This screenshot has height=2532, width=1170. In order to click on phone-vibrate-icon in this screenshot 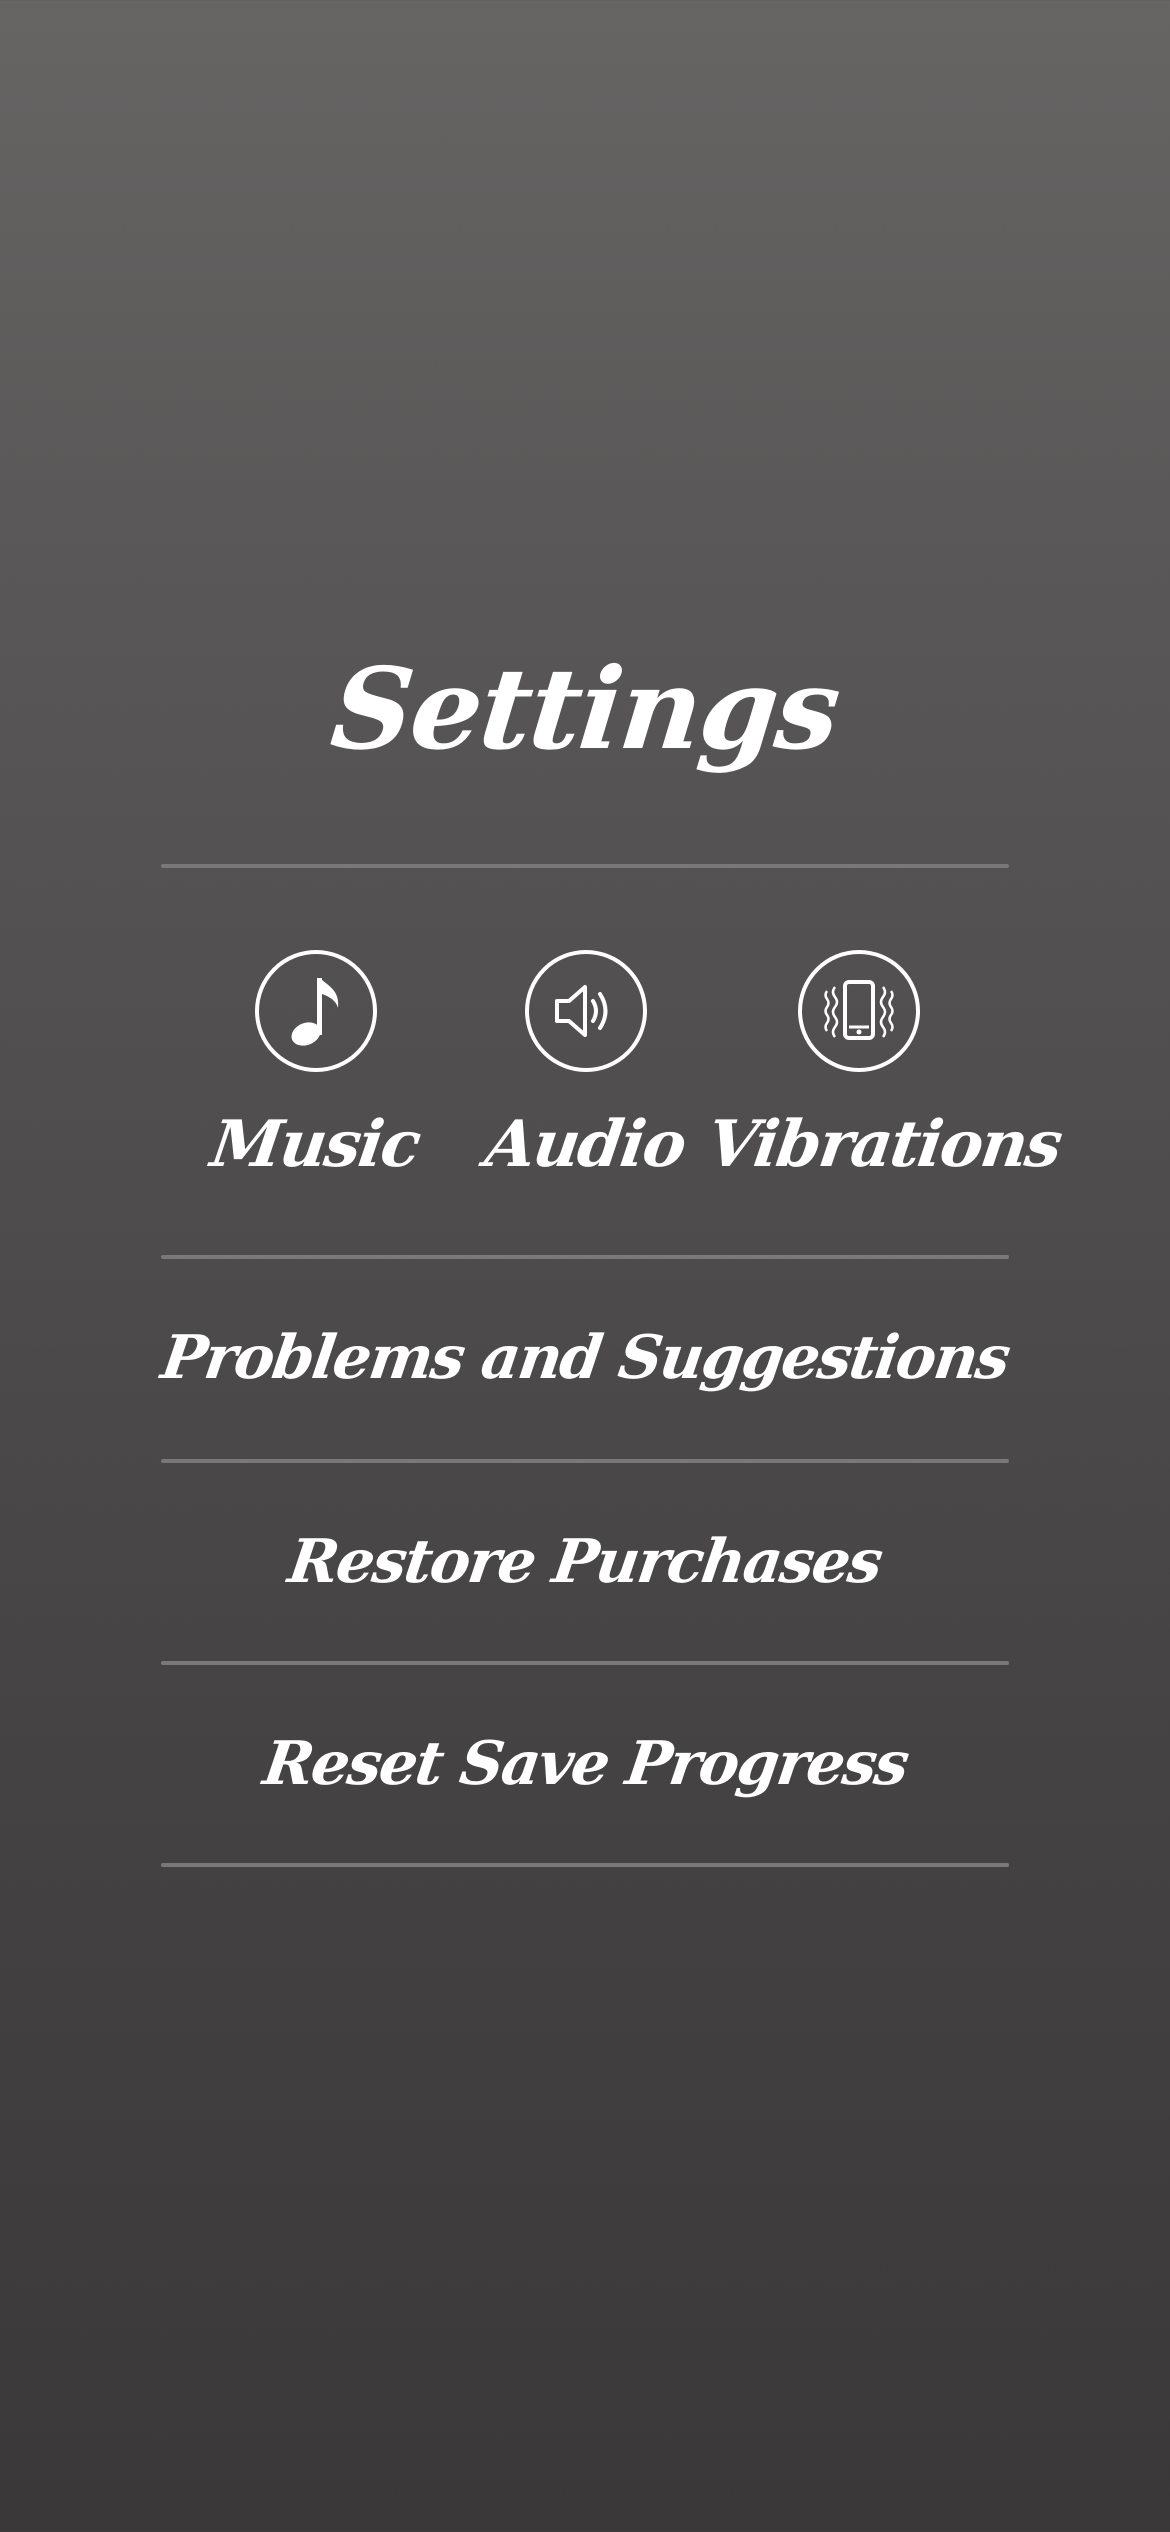, I will do `click(859, 1010)`.